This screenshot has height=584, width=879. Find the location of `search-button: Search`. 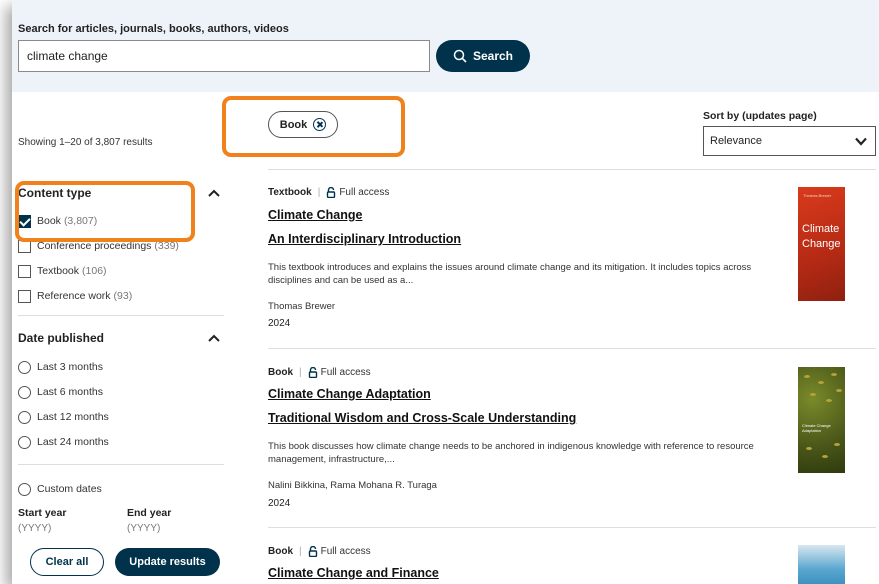

search-button: Search is located at coordinates (483, 56).